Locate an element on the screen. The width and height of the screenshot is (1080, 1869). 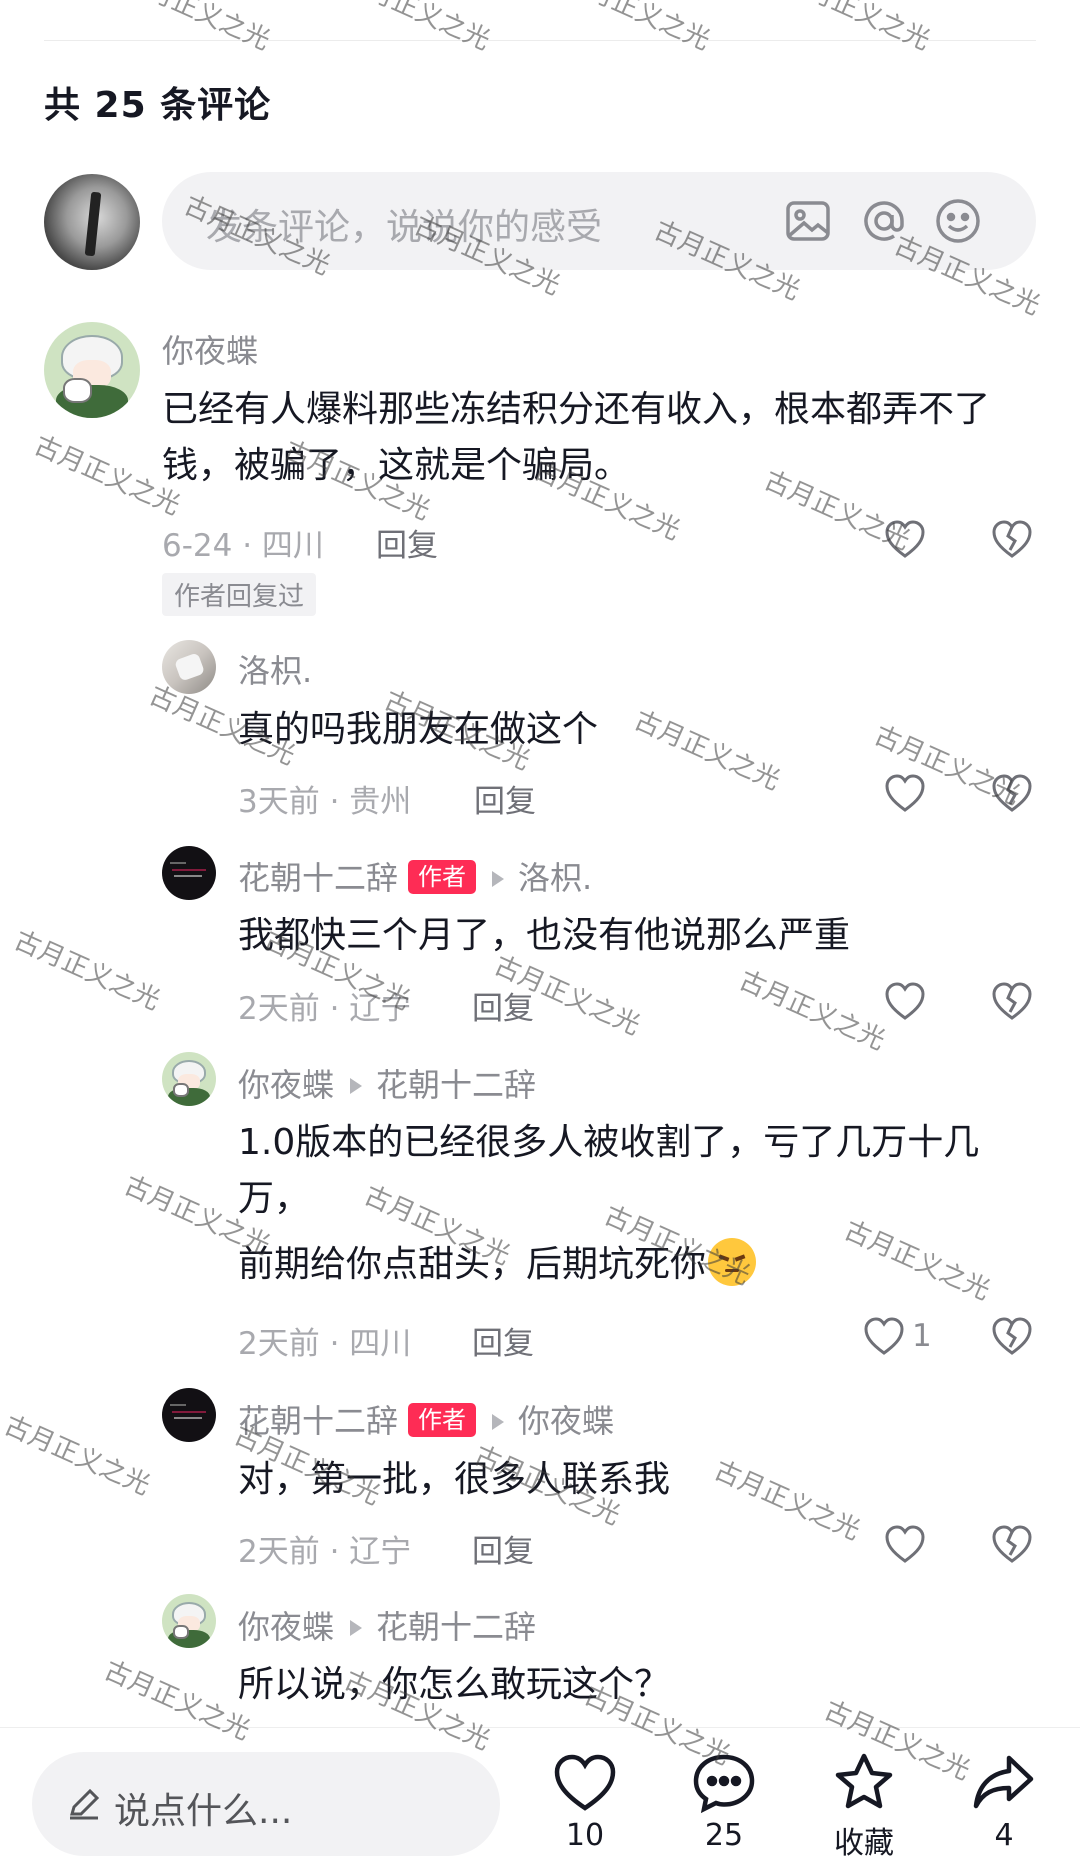
reply-username-line: 花朝十二辞 作者 洛枳. is located at coordinates (415, 876).